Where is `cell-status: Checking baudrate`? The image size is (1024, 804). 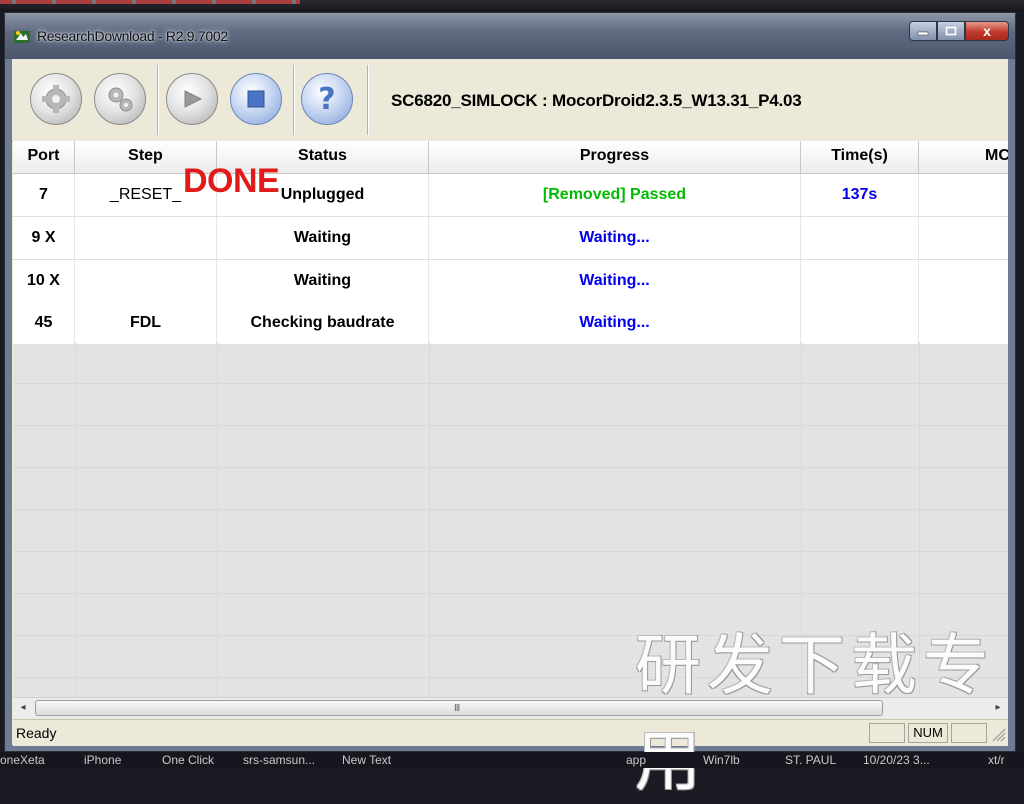
cell-status: Checking baudrate is located at coordinates (323, 323).